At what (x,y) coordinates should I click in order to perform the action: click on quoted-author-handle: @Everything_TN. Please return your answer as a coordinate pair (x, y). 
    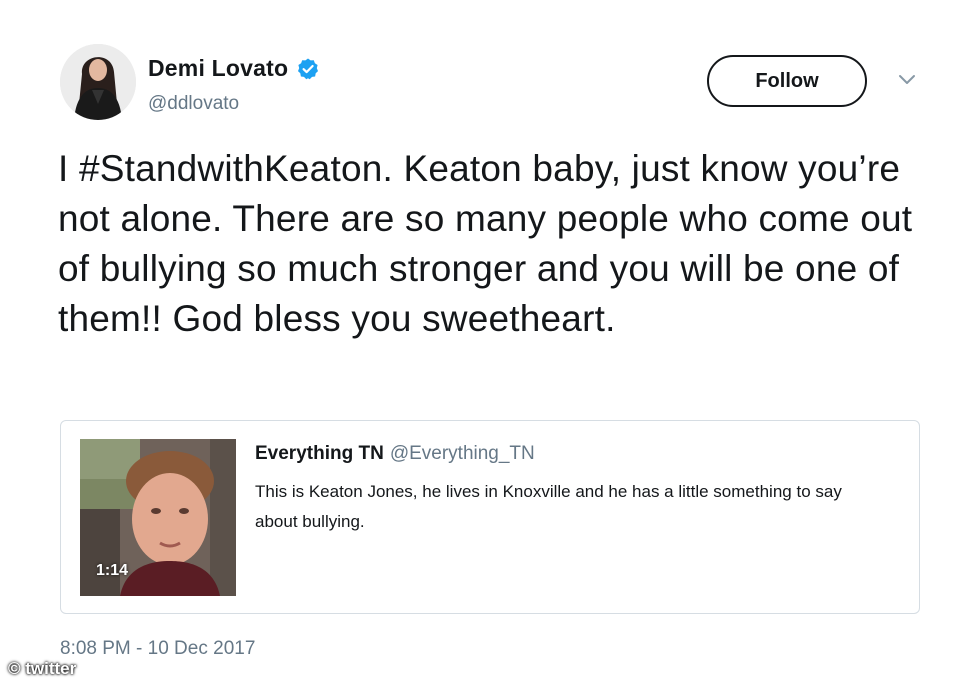
    Looking at the image, I should click on (462, 453).